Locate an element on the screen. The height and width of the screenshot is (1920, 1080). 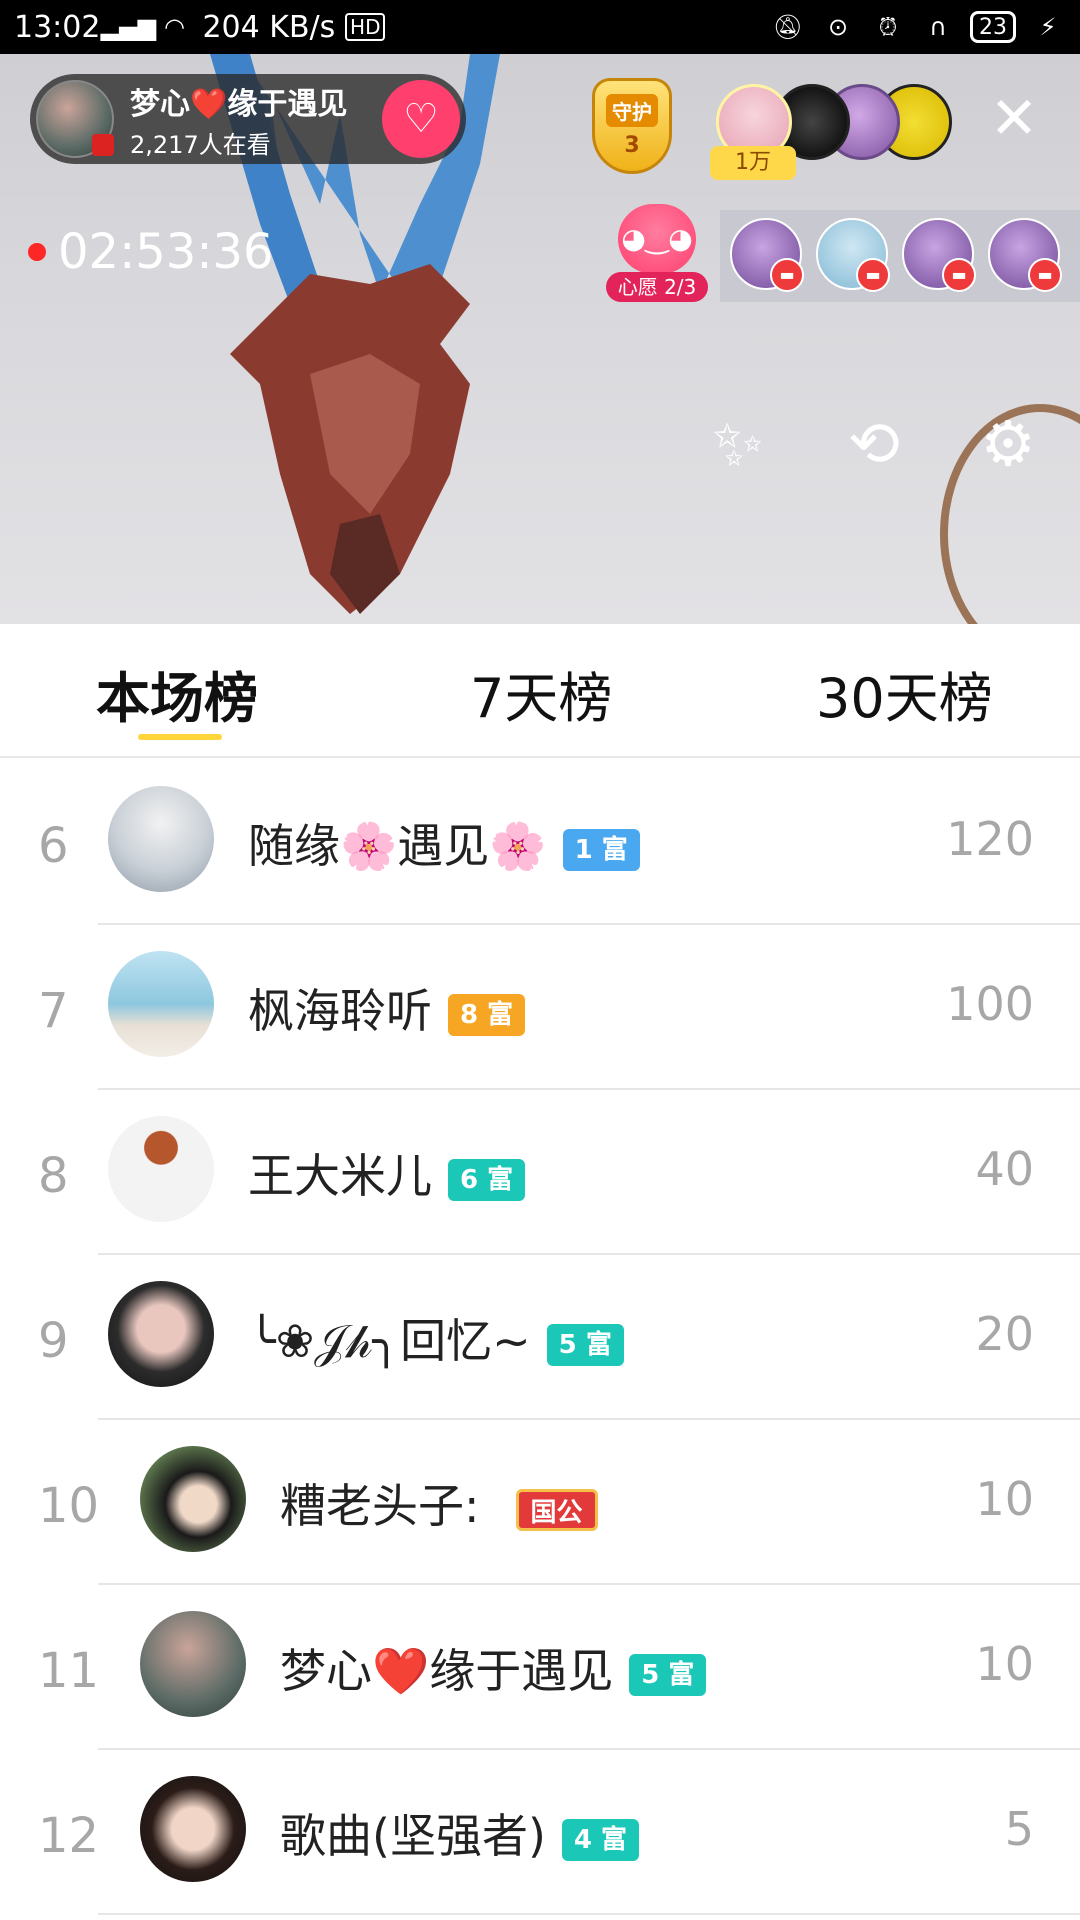
user-name: 歌曲(坚强者) is located at coordinates (413, 1836).